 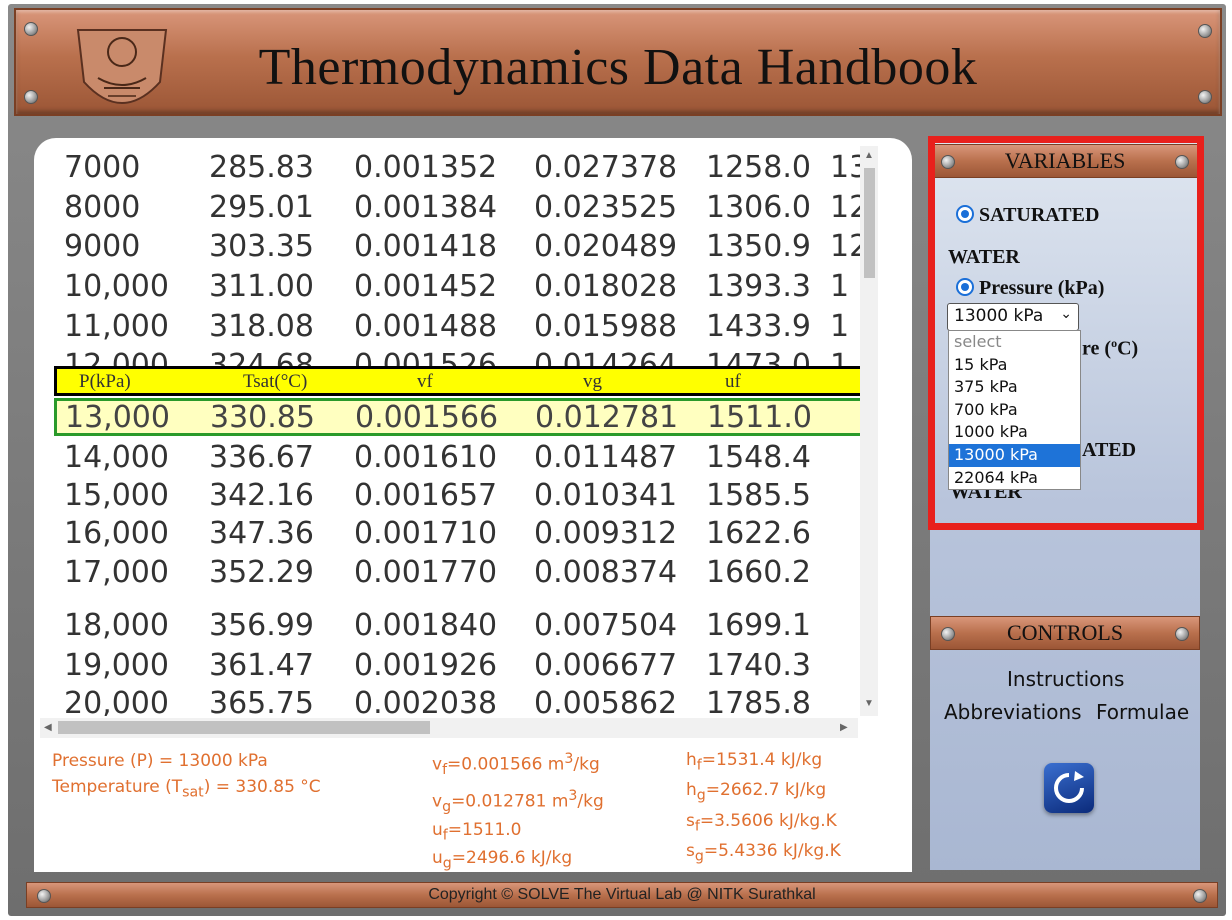 I want to click on table-cell: 8000, so click(x=102, y=207).